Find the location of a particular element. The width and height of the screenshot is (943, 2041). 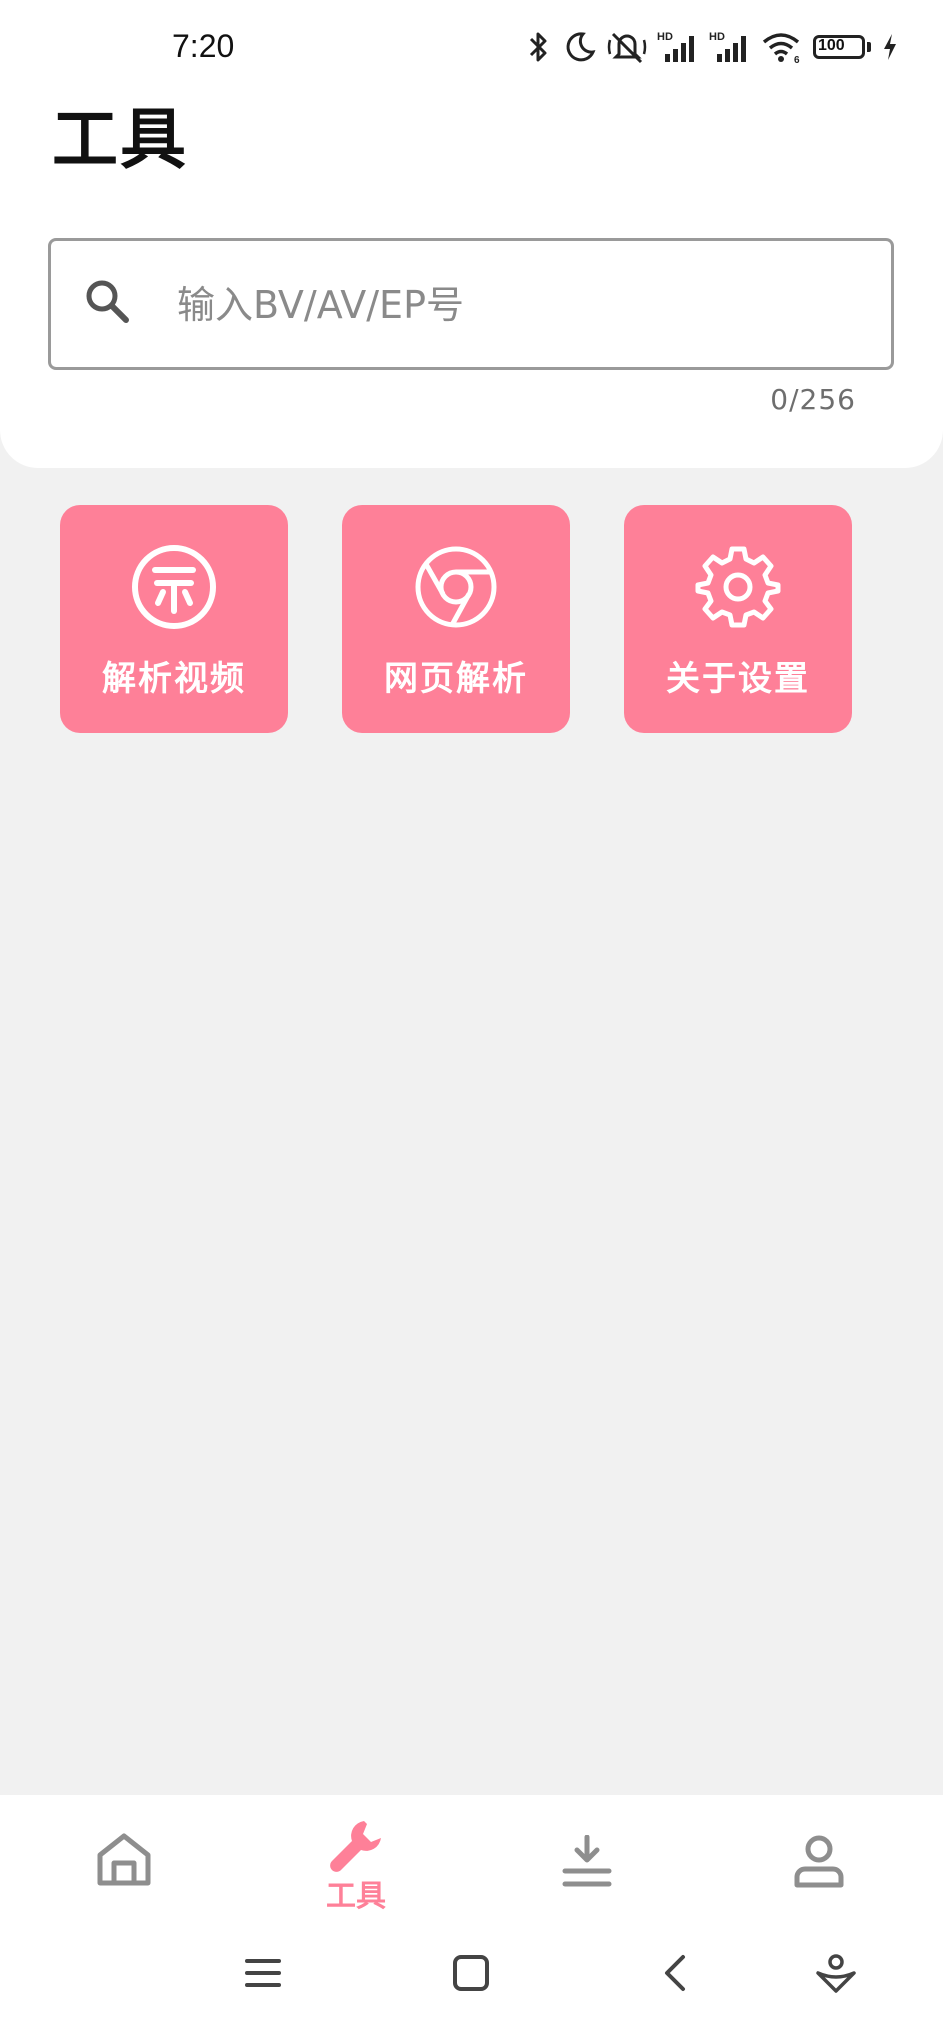

bluetooth-icon is located at coordinates (538, 47).